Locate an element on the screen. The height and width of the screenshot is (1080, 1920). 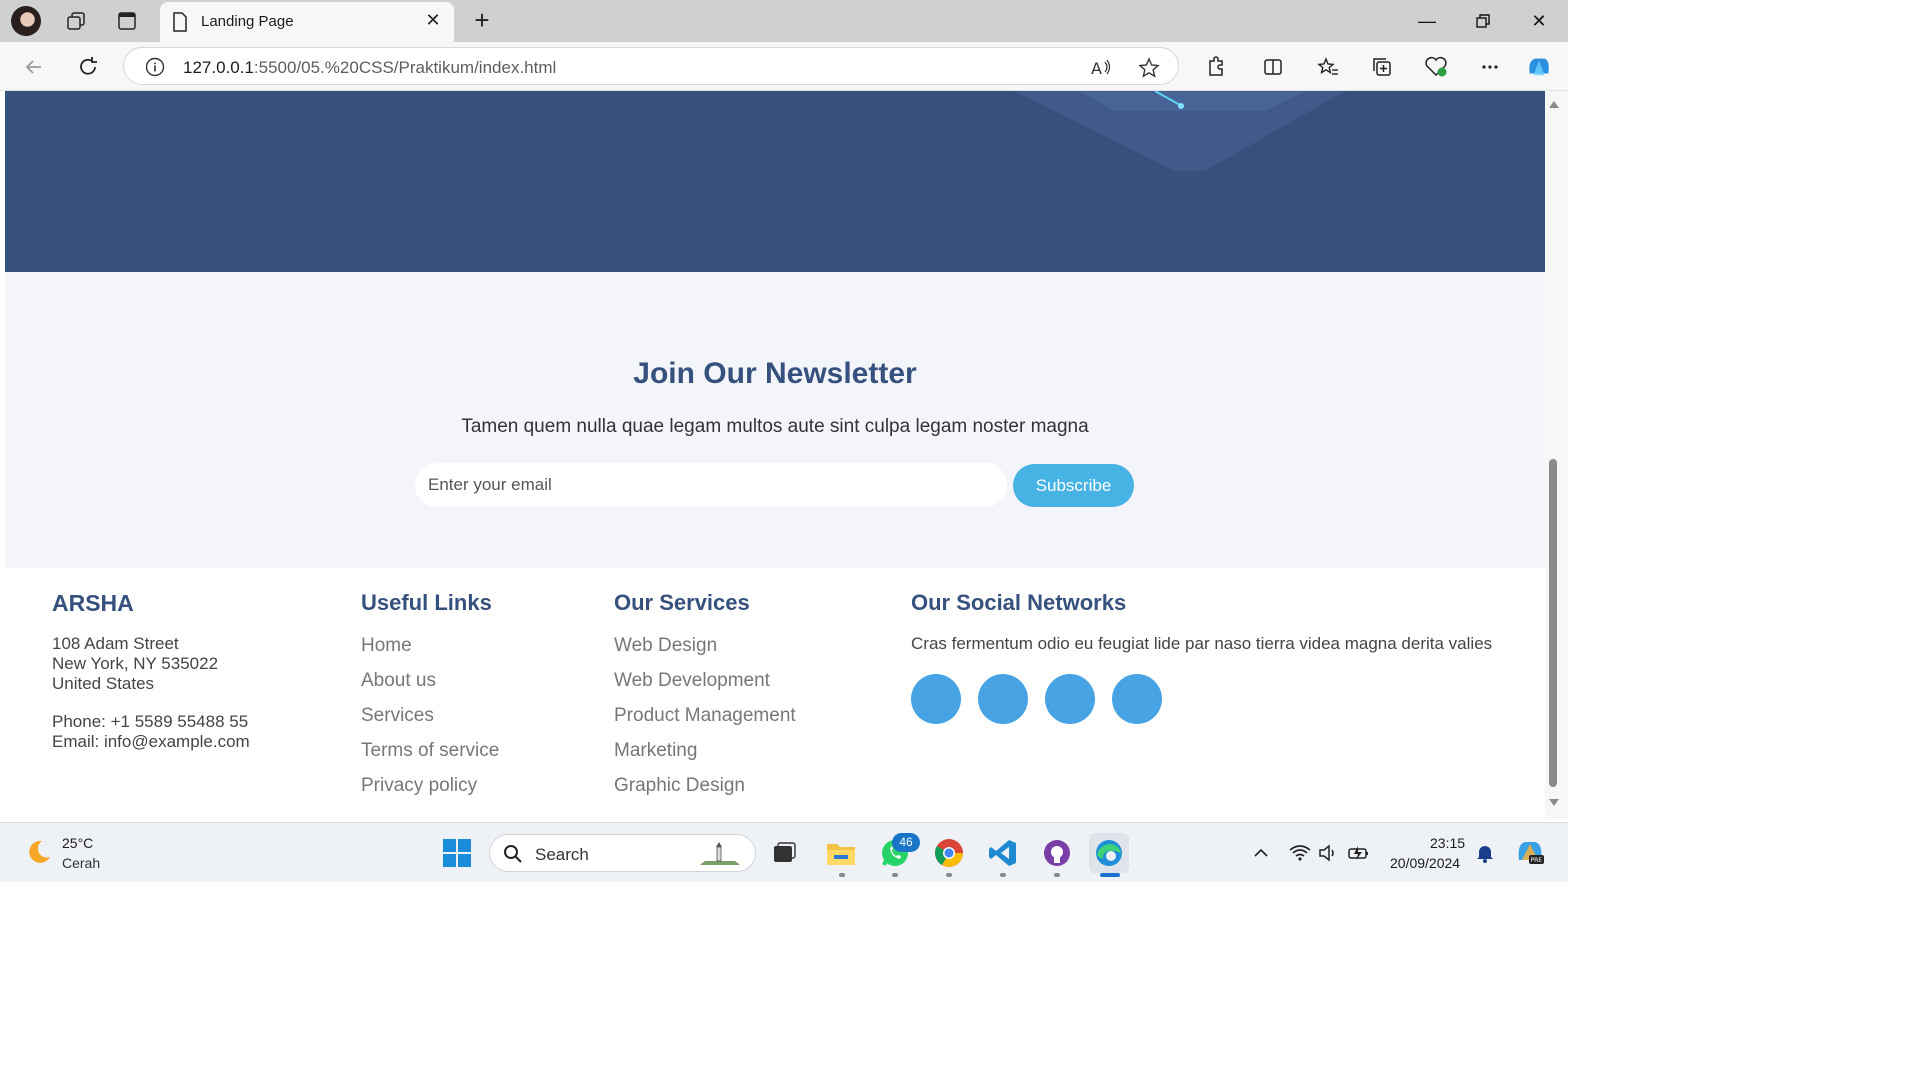
file-explorer-icon is located at coordinates (841, 853).